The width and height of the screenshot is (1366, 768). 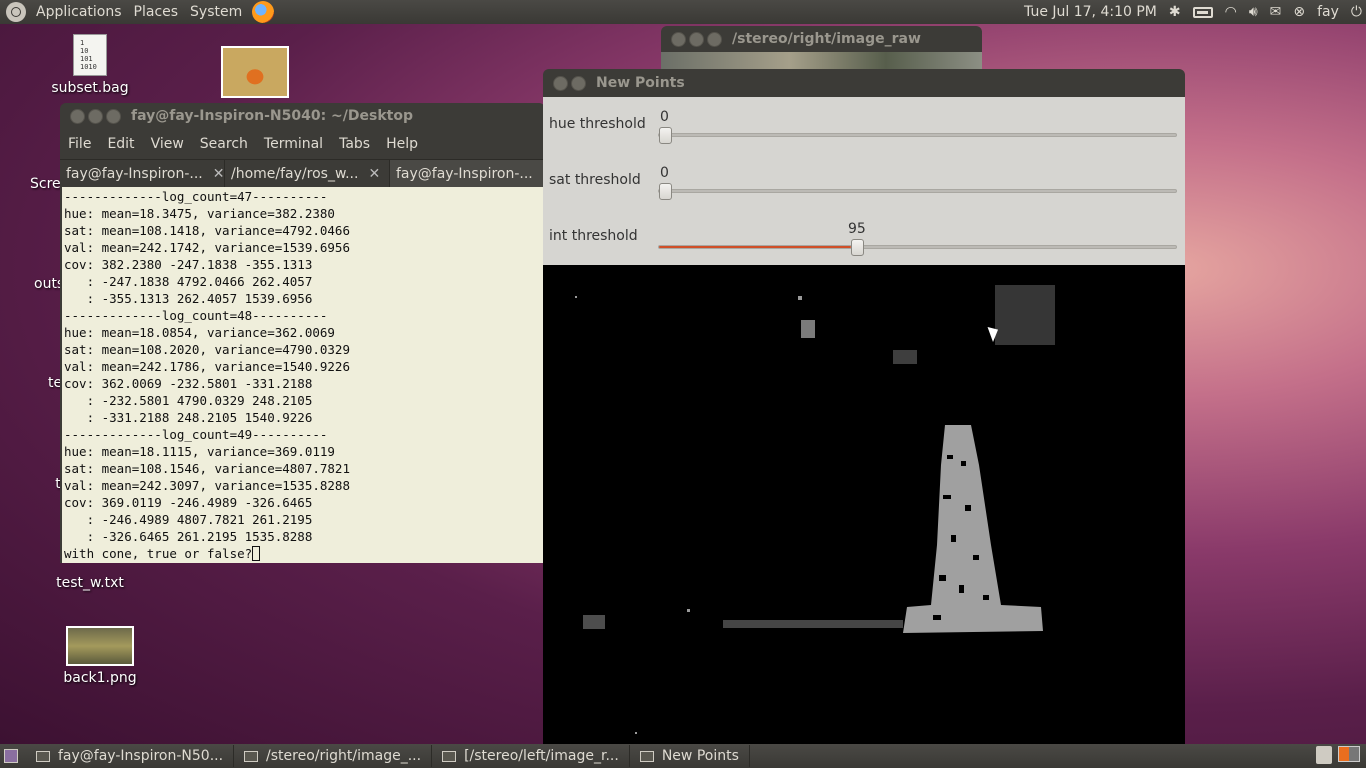 I want to click on window-icon, so click(x=449, y=756).